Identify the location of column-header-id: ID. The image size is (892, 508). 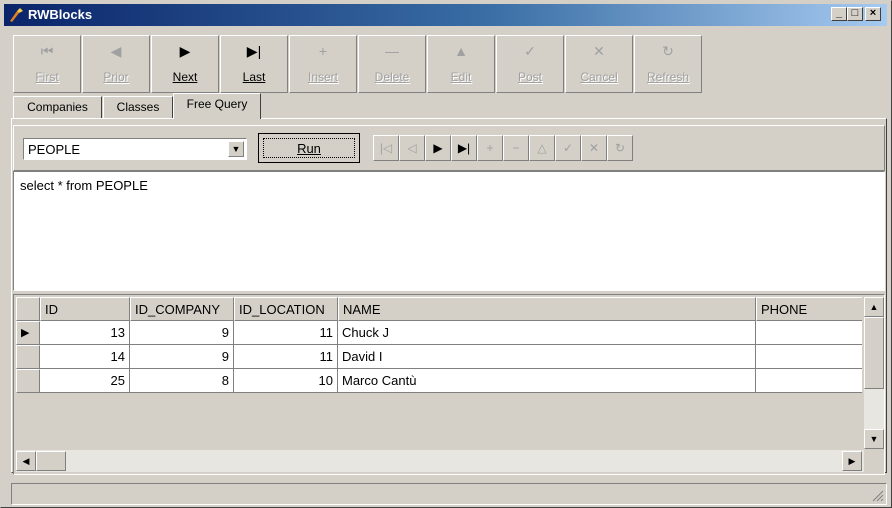
(85, 309).